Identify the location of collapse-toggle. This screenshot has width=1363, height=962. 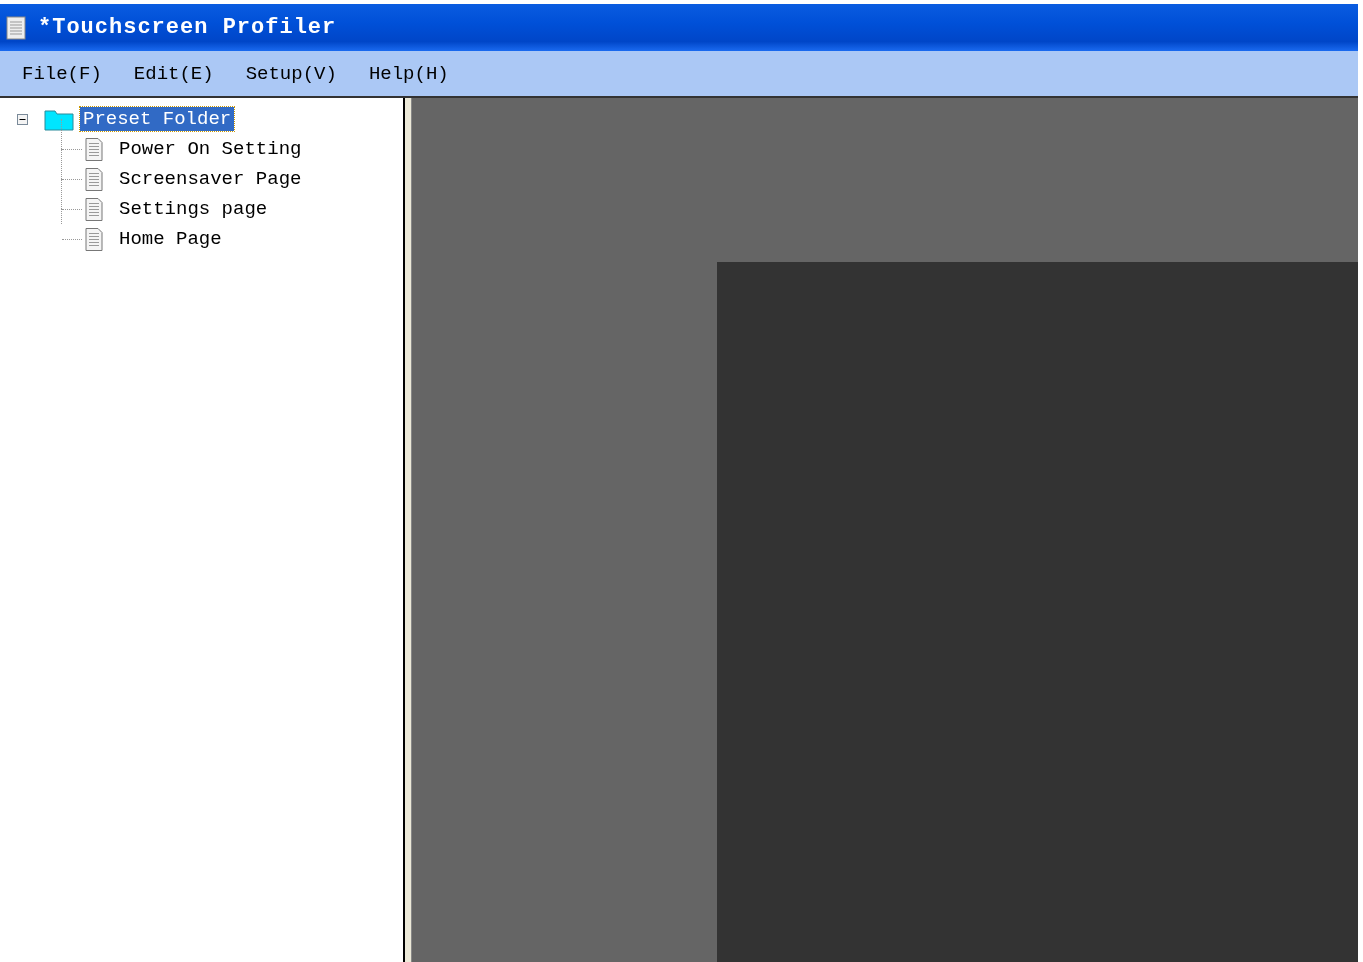
(22, 119).